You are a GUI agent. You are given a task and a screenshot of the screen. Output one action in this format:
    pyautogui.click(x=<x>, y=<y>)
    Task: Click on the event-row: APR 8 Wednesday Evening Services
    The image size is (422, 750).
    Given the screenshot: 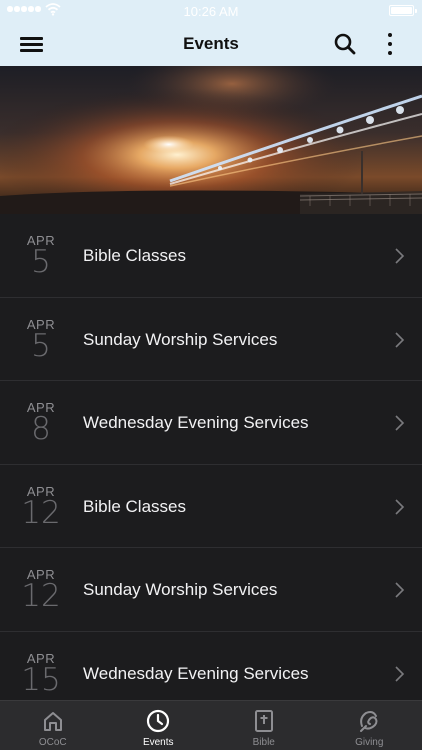 What is the action you would take?
    pyautogui.click(x=211, y=423)
    